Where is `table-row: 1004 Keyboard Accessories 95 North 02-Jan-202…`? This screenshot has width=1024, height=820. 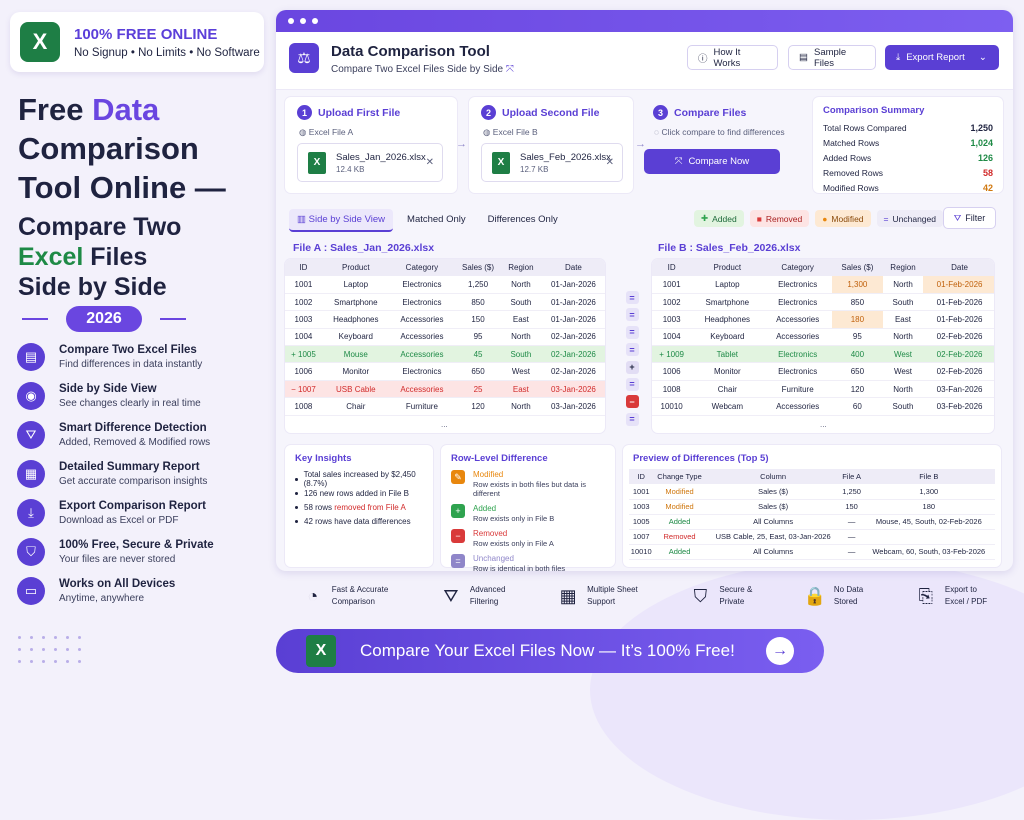
table-row: 1004 Keyboard Accessories 95 North 02-Jan-202… is located at coordinates (445, 337).